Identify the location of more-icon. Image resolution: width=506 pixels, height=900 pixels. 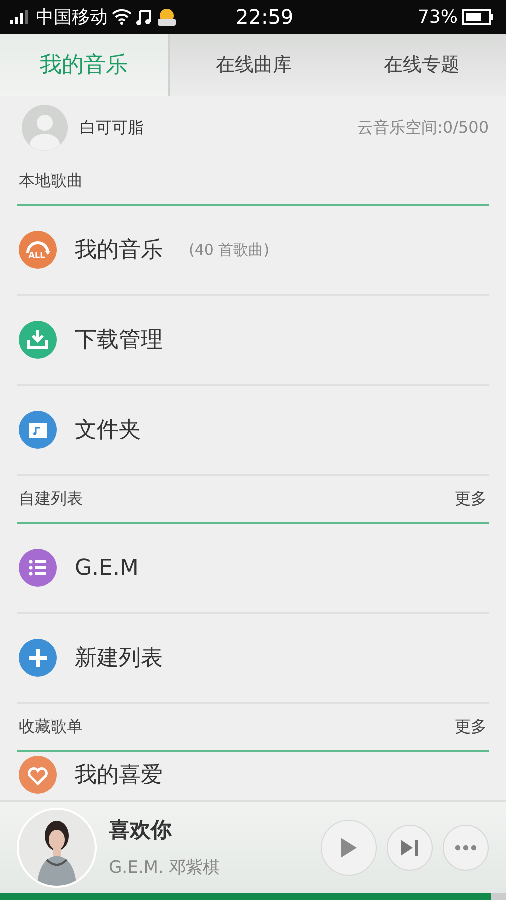
(466, 847).